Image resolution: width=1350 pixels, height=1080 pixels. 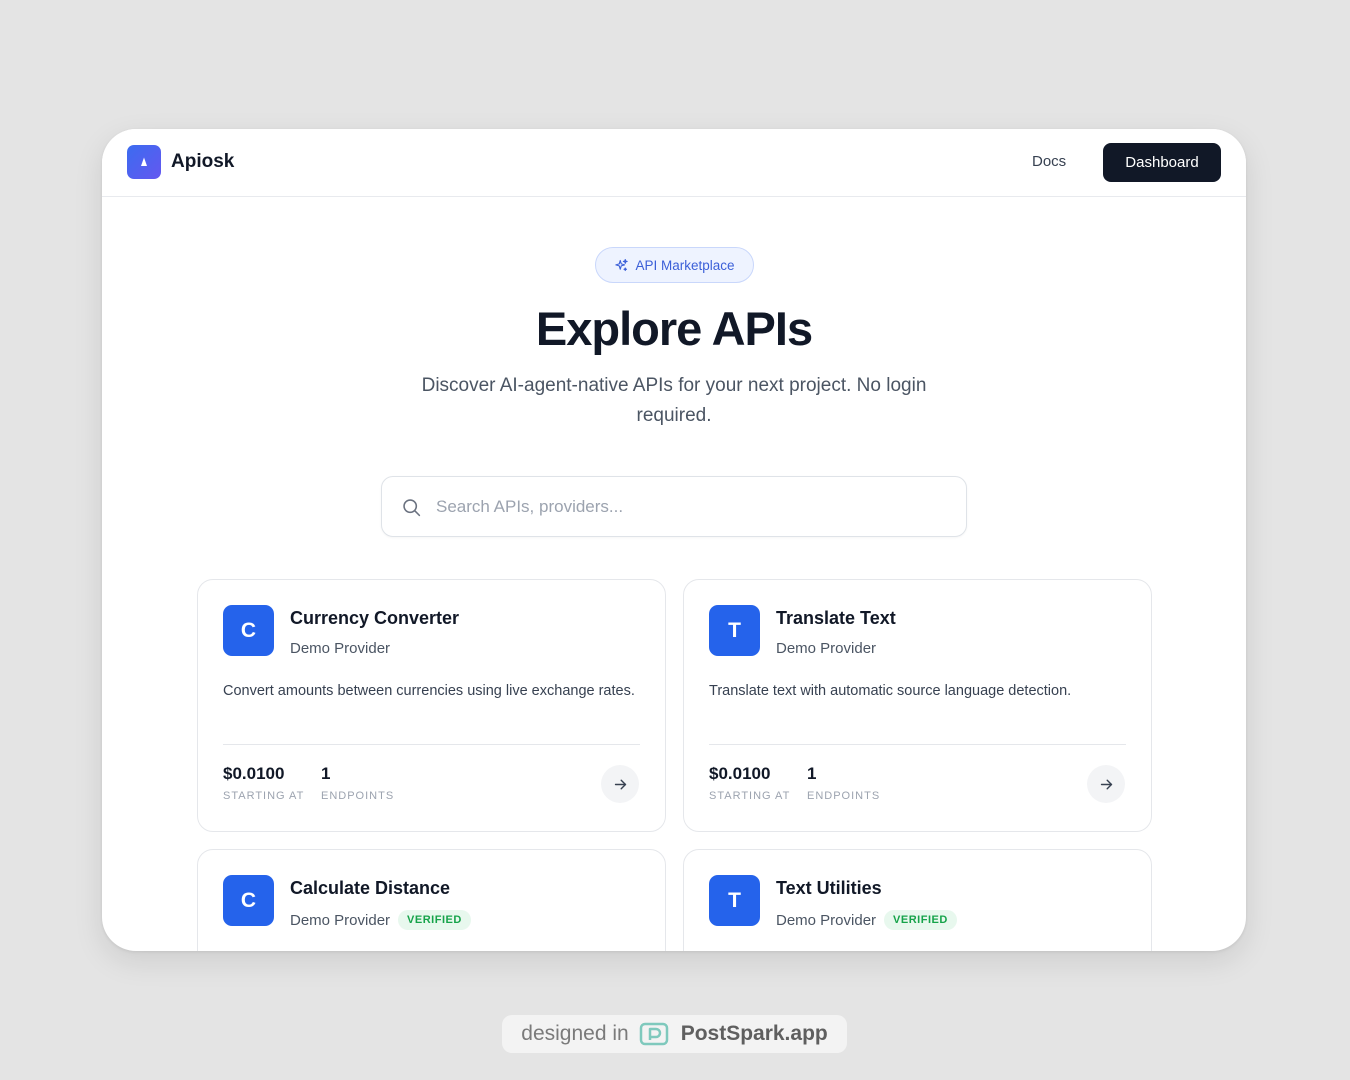 What do you see at coordinates (674, 328) in the screenshot?
I see `page-title: Explore APIs` at bounding box center [674, 328].